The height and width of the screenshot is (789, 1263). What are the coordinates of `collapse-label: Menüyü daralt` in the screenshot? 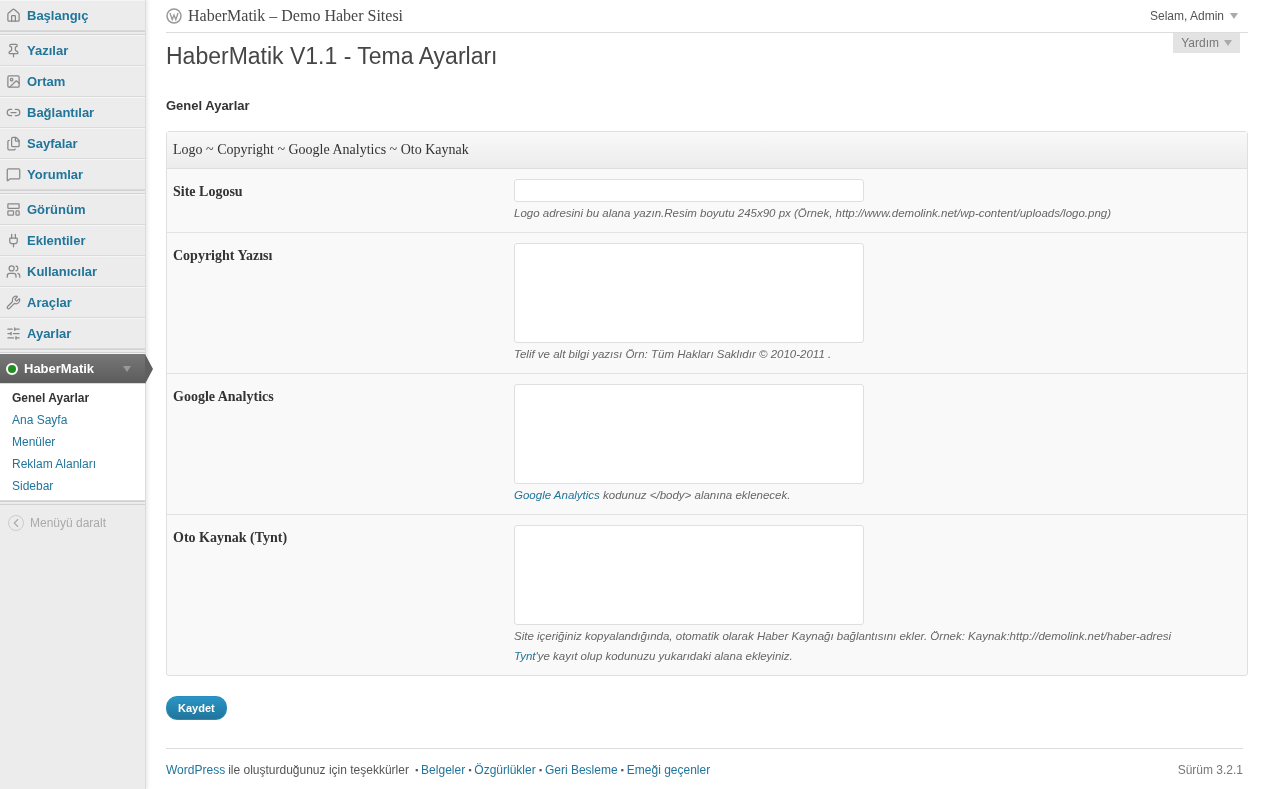 It's located at (68, 523).